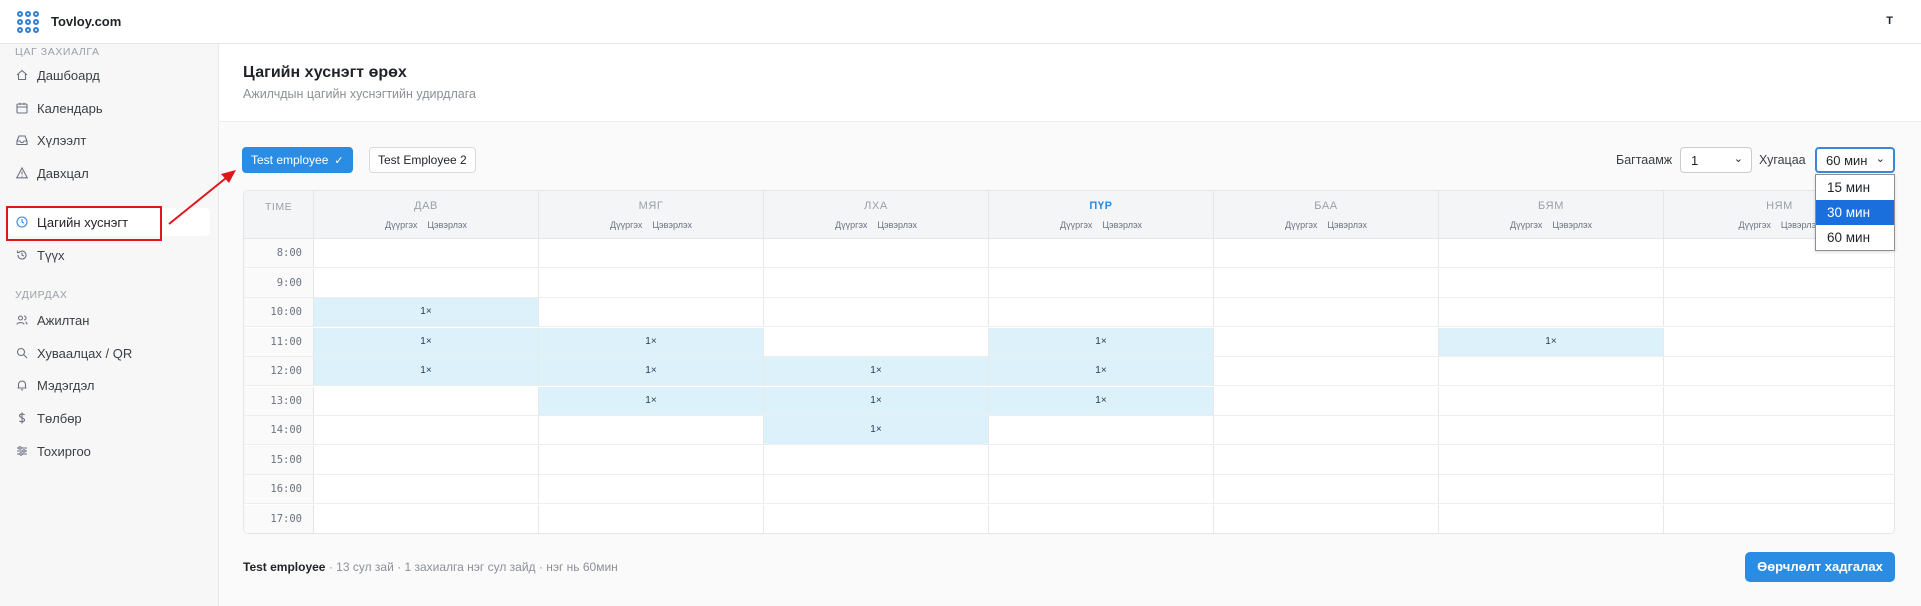 The width and height of the screenshot is (1921, 606). I want to click on duration-option-highlighted: 30 мин, so click(1855, 212).